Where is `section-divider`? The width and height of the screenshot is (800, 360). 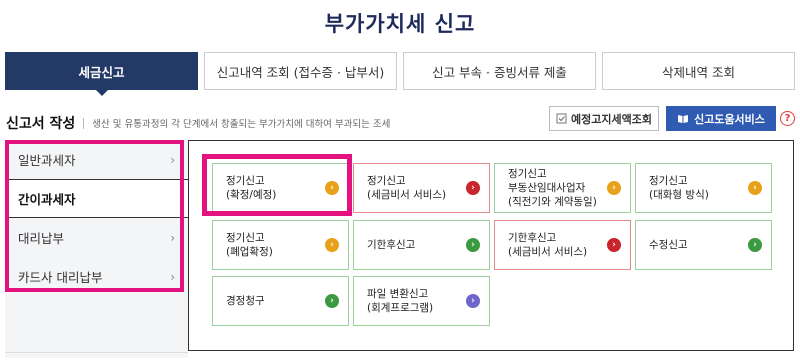 section-divider is located at coordinates (84, 123).